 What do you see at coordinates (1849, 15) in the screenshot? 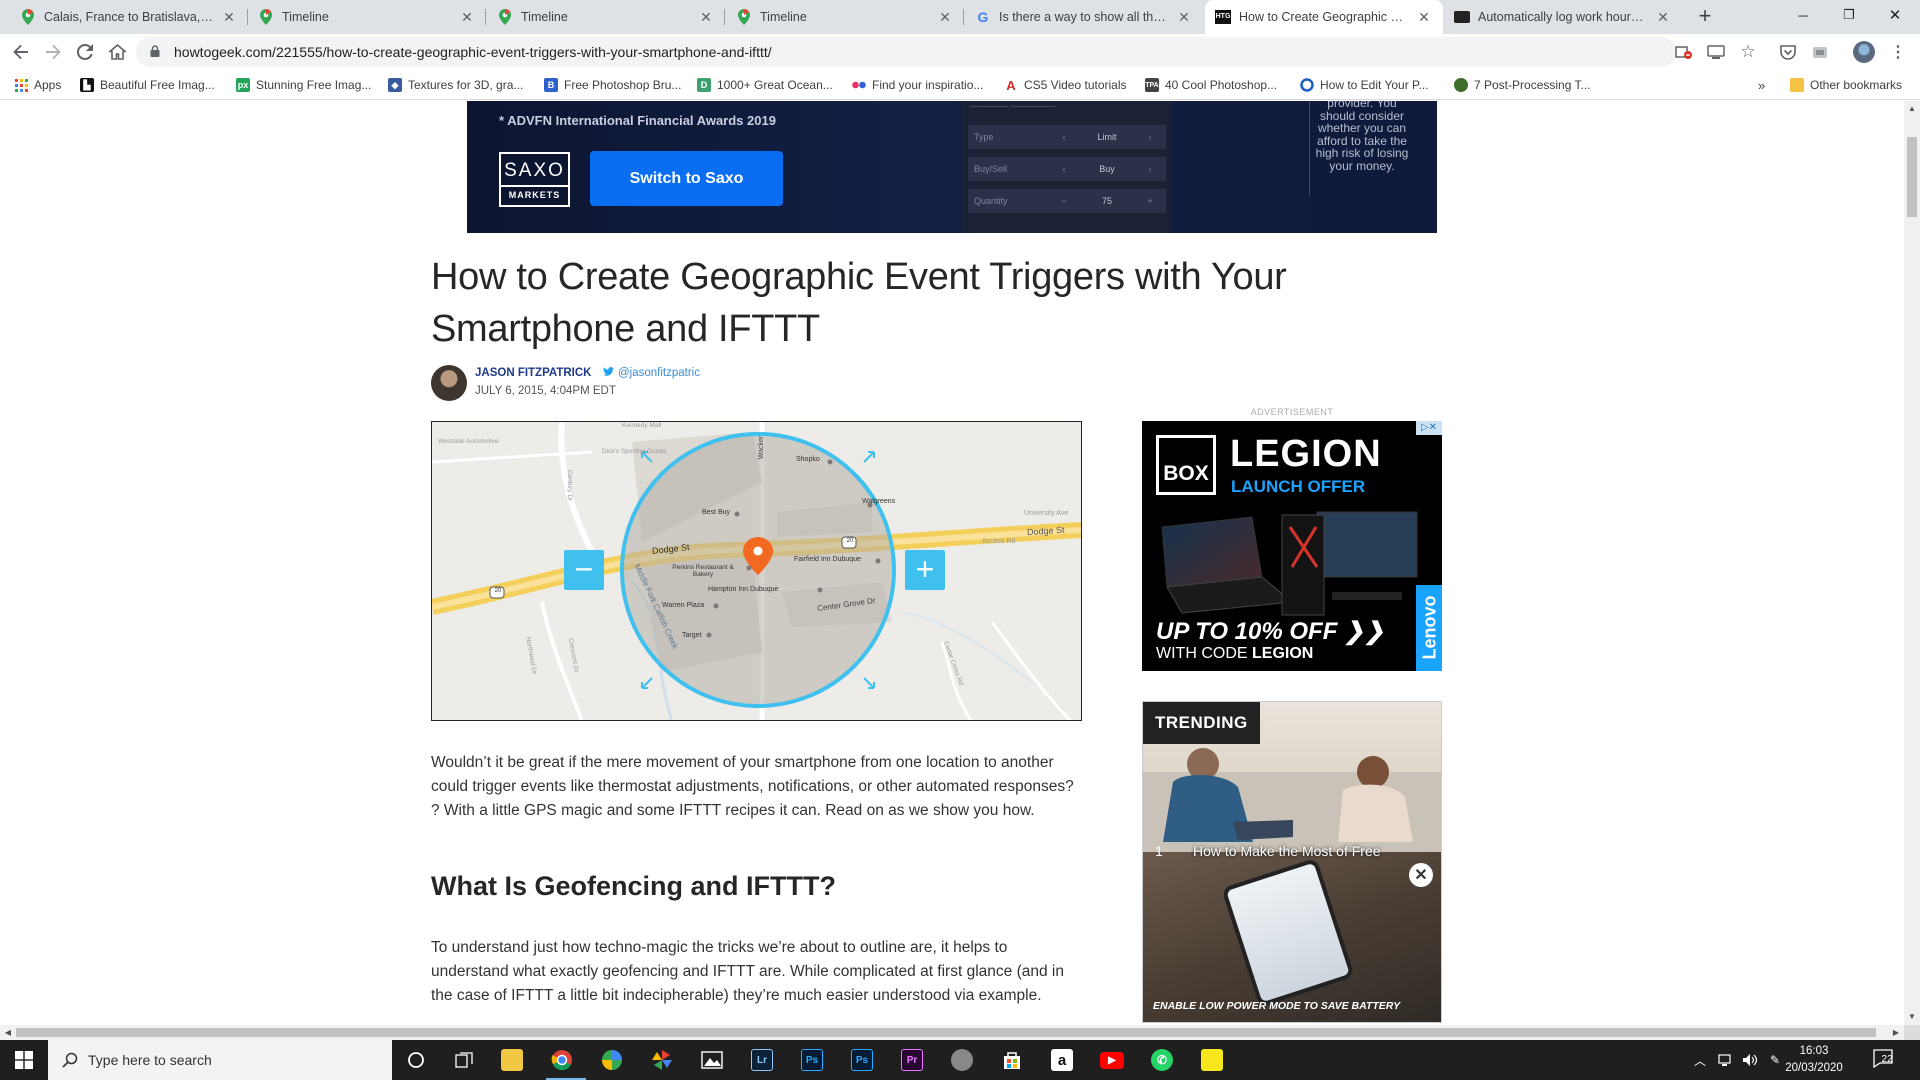
I see `restore-button: ❐` at bounding box center [1849, 15].